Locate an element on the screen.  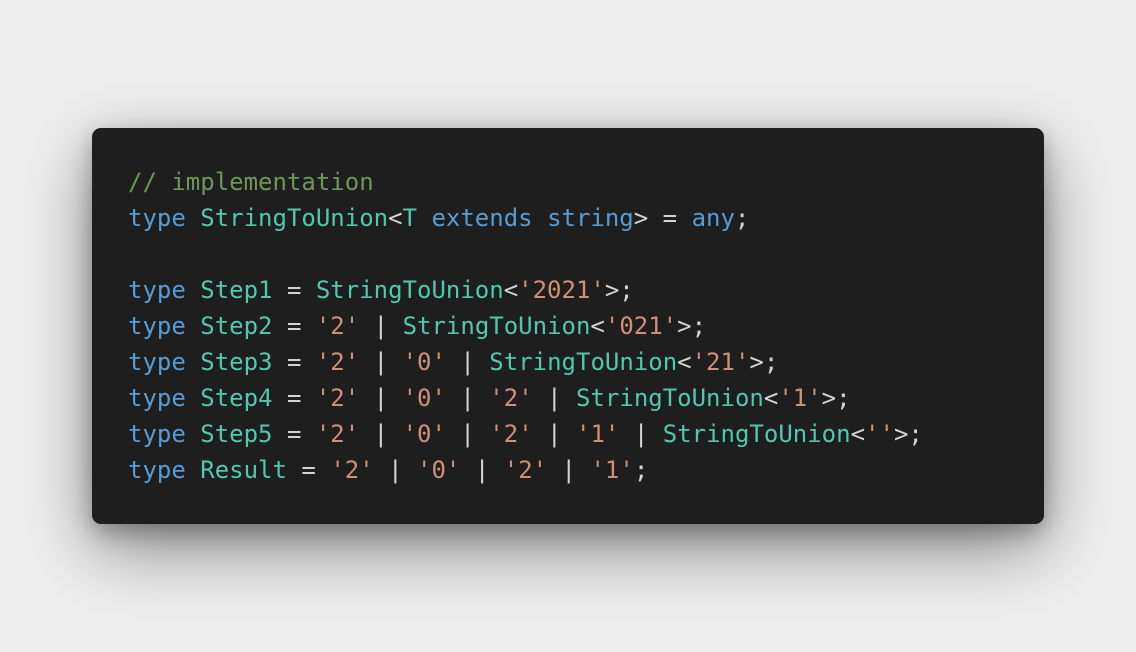
code-string-literal: '2021' is located at coordinates (561, 290).